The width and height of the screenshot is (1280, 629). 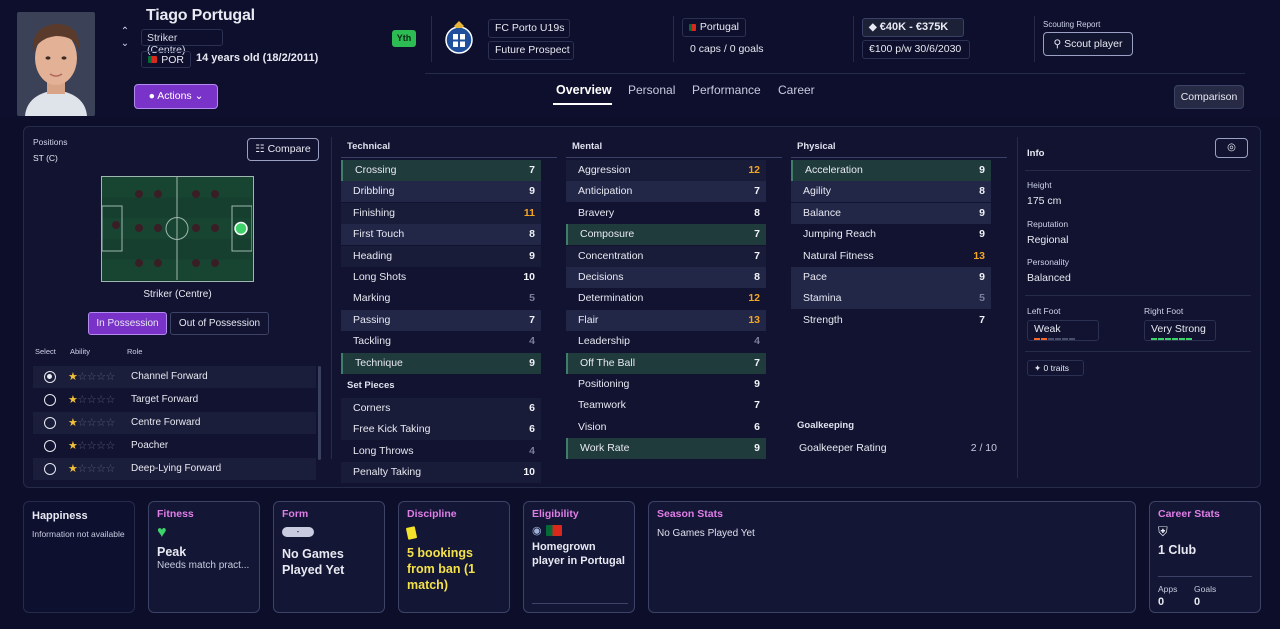 I want to click on national-team: Portugal, so click(x=714, y=27).